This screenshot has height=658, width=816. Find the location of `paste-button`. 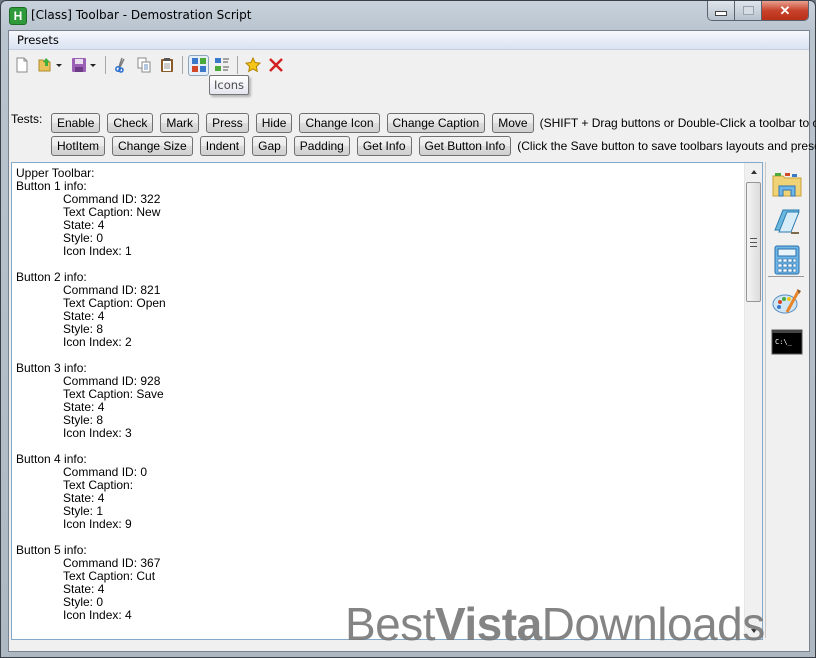

paste-button is located at coordinates (167, 65).